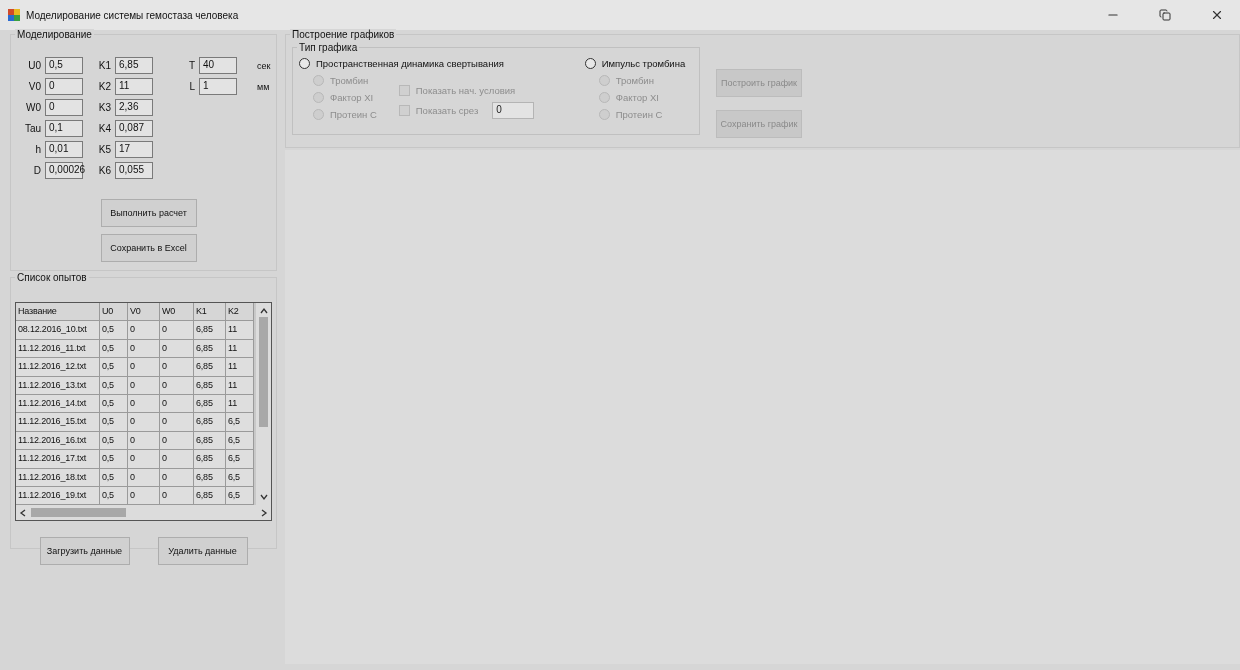 This screenshot has height=670, width=1240. What do you see at coordinates (34, 65) in the screenshot?
I see `param-label: U0` at bounding box center [34, 65].